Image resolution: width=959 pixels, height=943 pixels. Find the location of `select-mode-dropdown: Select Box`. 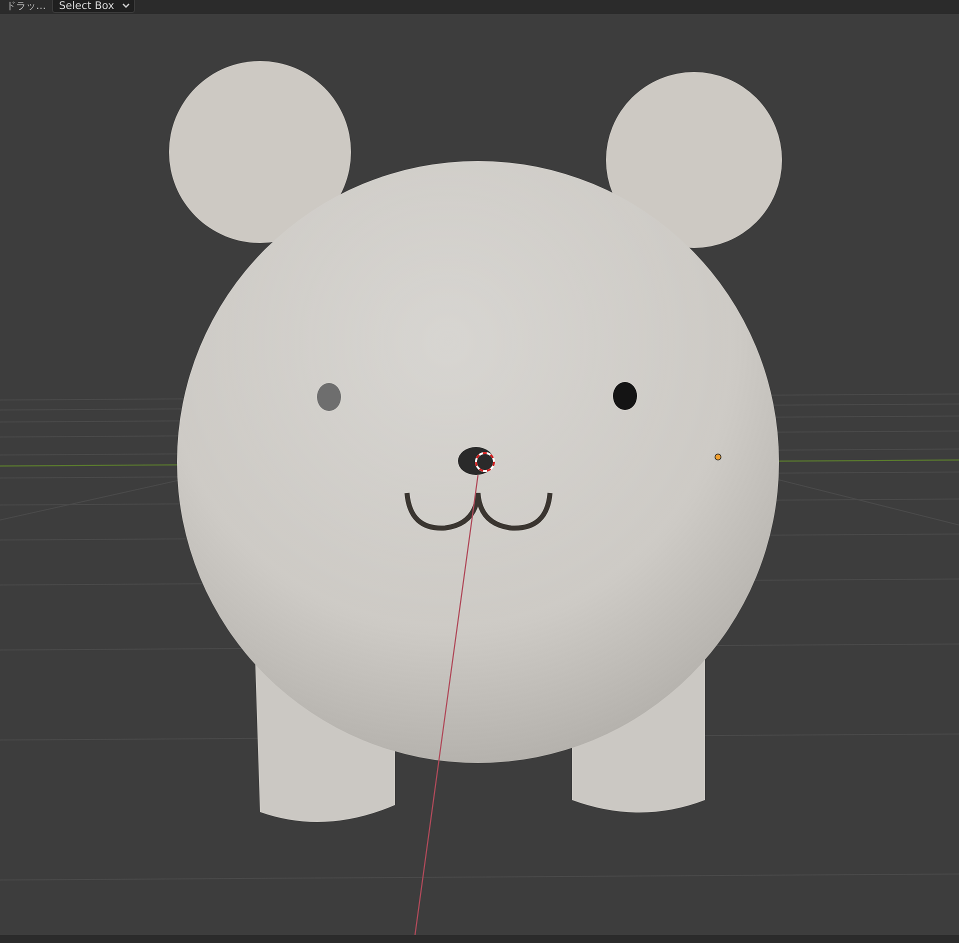

select-mode-dropdown: Select Box is located at coordinates (94, 6).